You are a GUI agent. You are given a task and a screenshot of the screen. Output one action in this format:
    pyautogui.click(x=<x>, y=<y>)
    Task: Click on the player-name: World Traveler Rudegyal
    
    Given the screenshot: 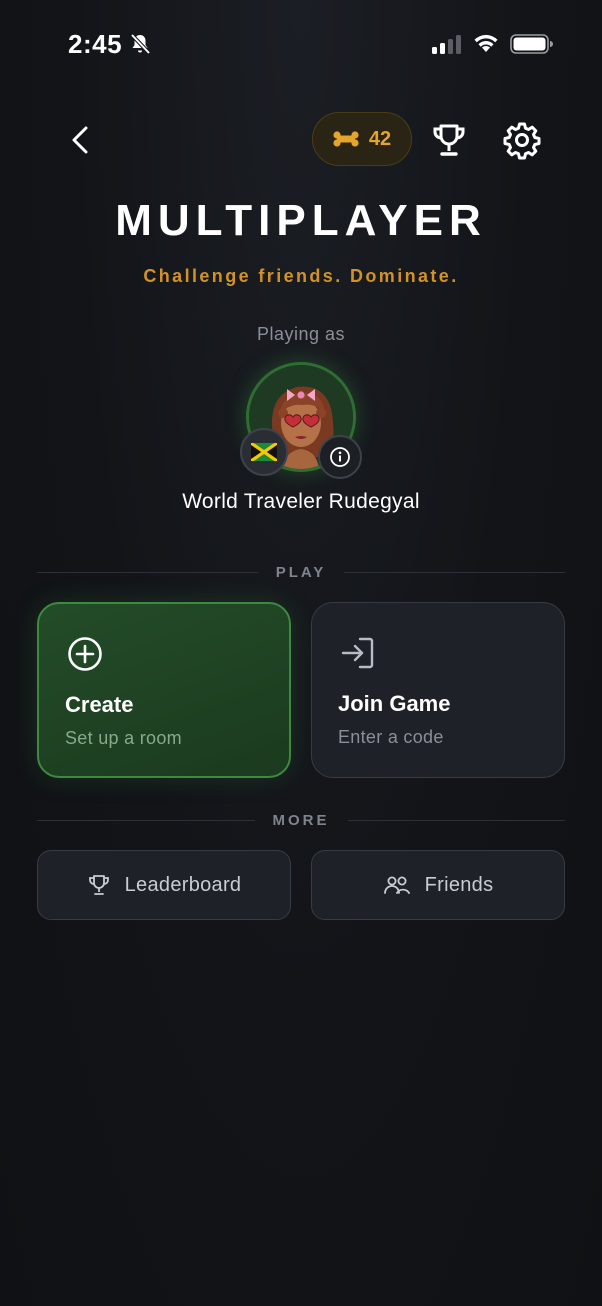 What is the action you would take?
    pyautogui.click(x=301, y=501)
    